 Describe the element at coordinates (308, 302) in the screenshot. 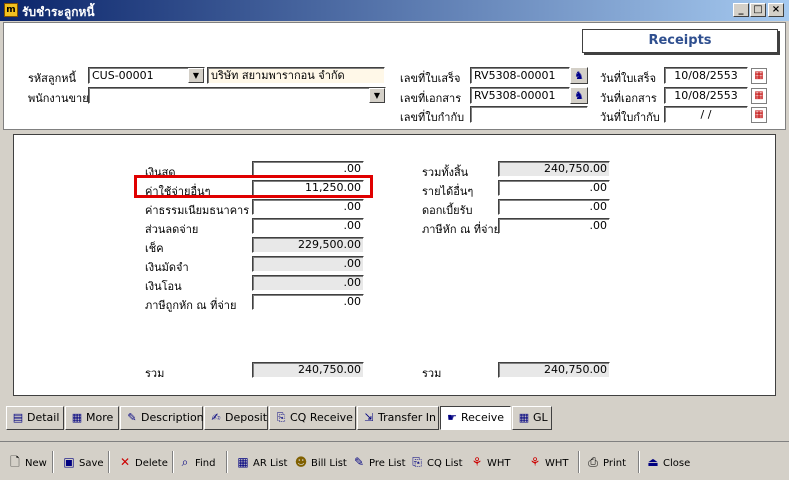

I see `withholding-deducted-amount: .00` at that location.